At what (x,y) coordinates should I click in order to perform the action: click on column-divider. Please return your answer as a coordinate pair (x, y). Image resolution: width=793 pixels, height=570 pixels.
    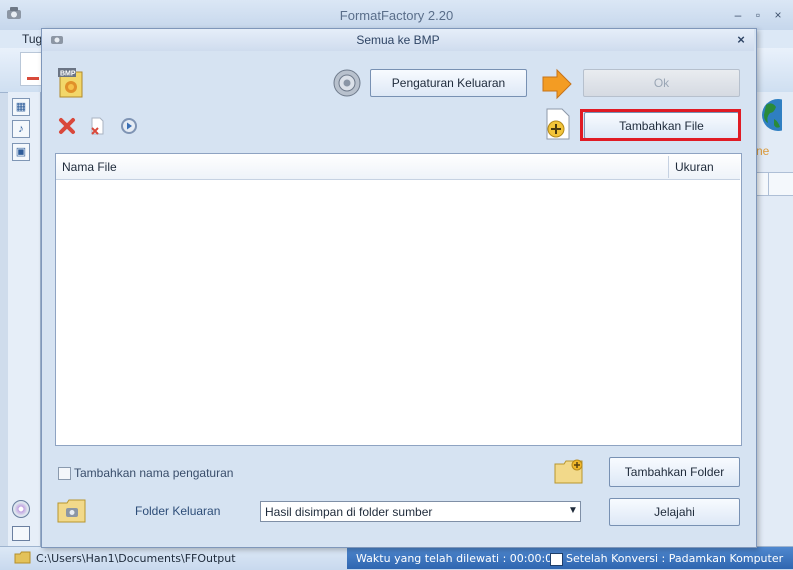
    Looking at the image, I should click on (668, 167).